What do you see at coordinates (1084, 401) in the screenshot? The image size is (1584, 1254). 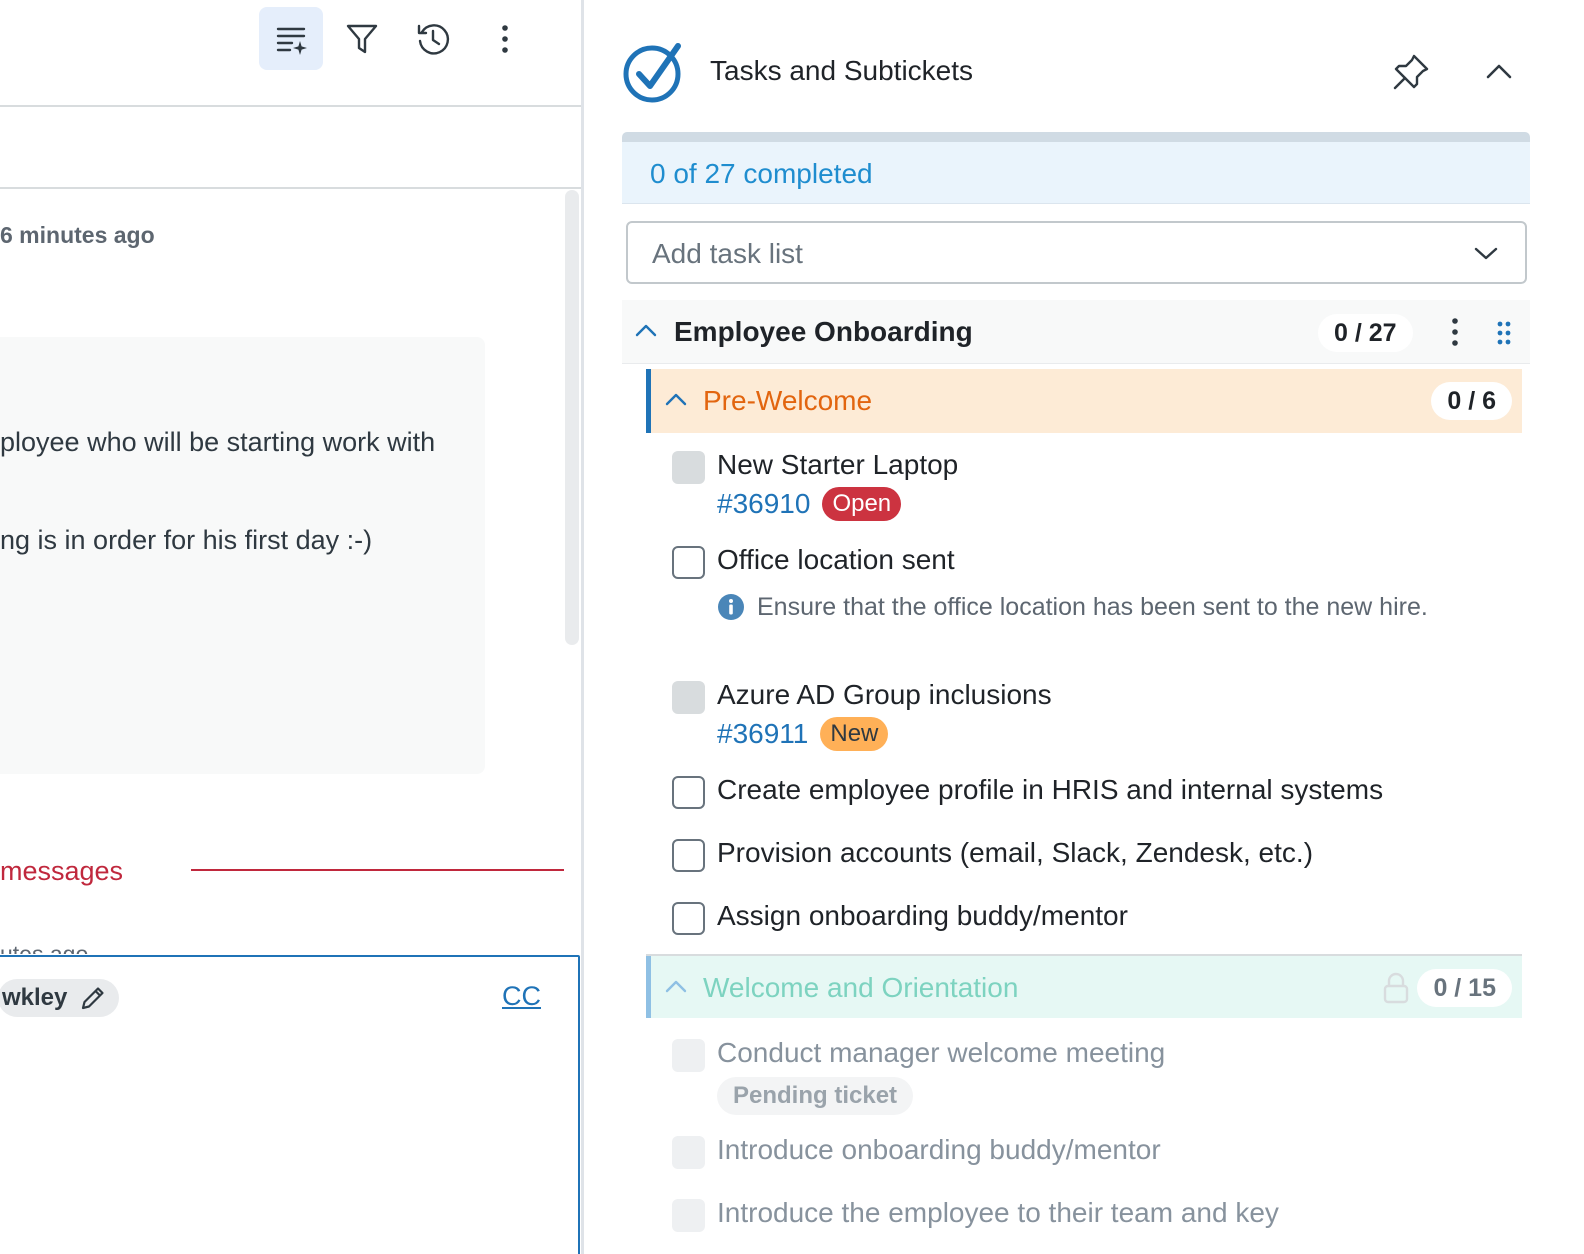 I see `section-header-pre-welcome: Pre-Welcome 0 / 6` at bounding box center [1084, 401].